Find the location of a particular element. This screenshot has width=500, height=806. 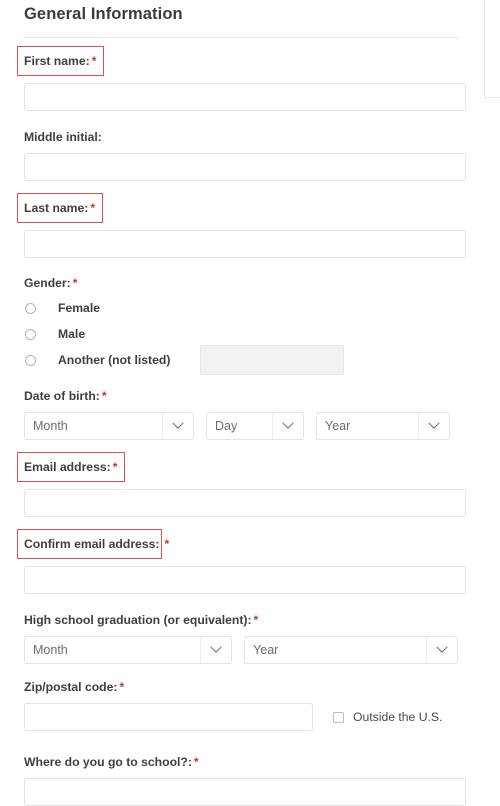

gender-option-label: Male is located at coordinates (72, 334).